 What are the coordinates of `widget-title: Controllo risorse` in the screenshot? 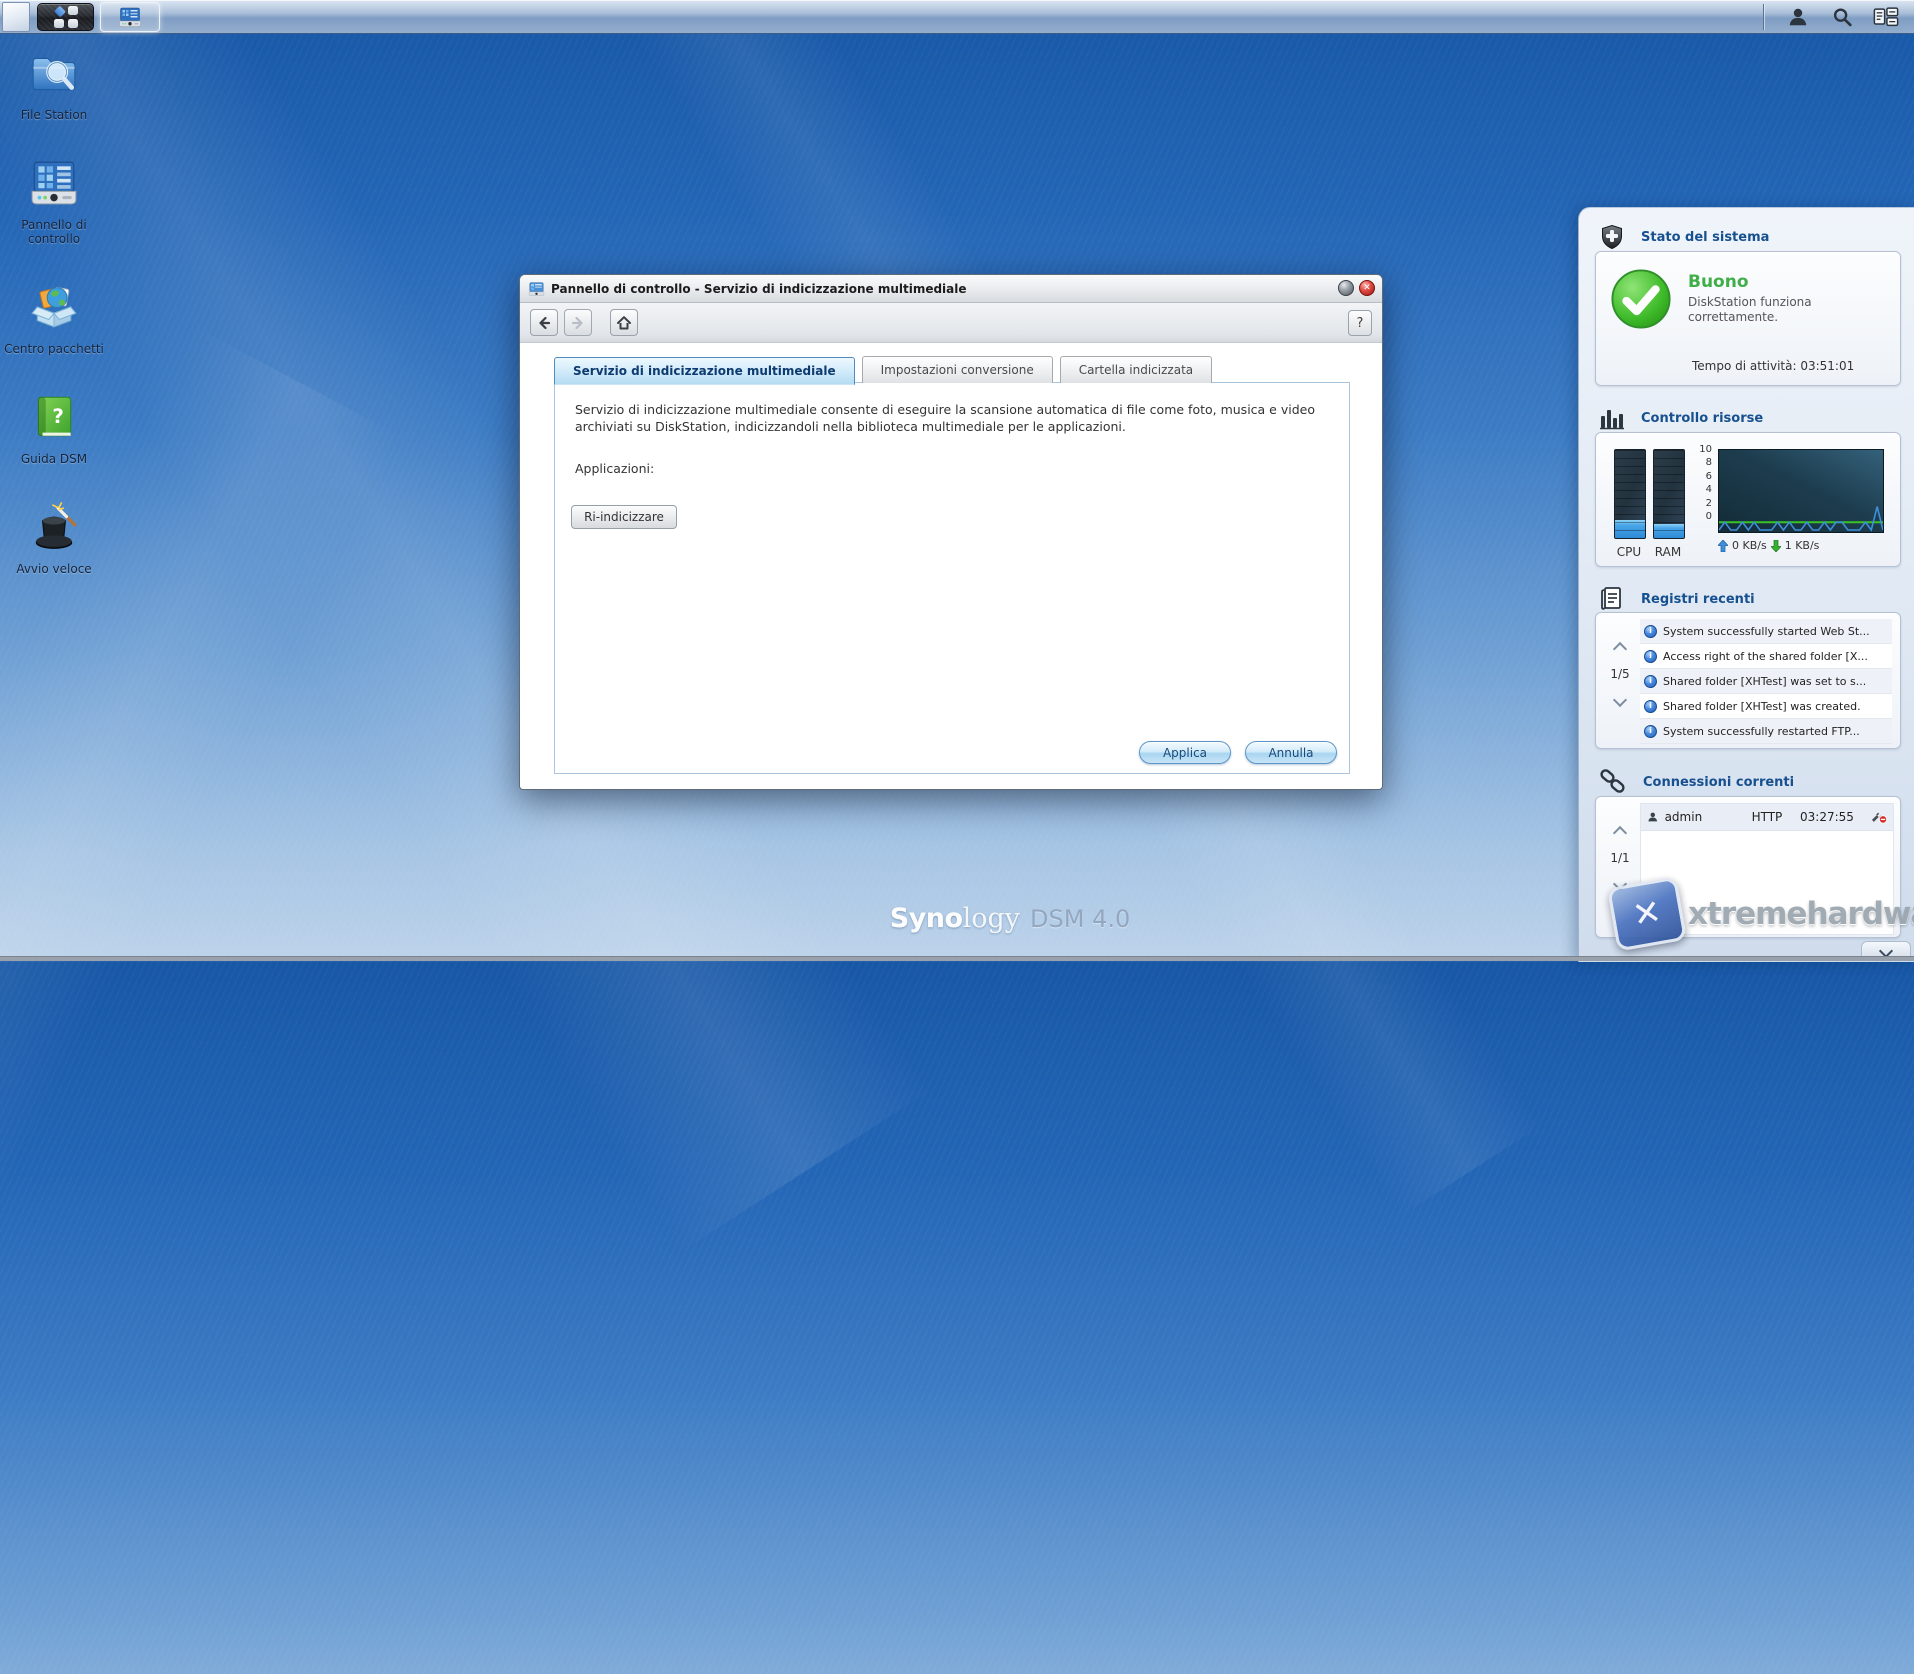 It's located at (1702, 418).